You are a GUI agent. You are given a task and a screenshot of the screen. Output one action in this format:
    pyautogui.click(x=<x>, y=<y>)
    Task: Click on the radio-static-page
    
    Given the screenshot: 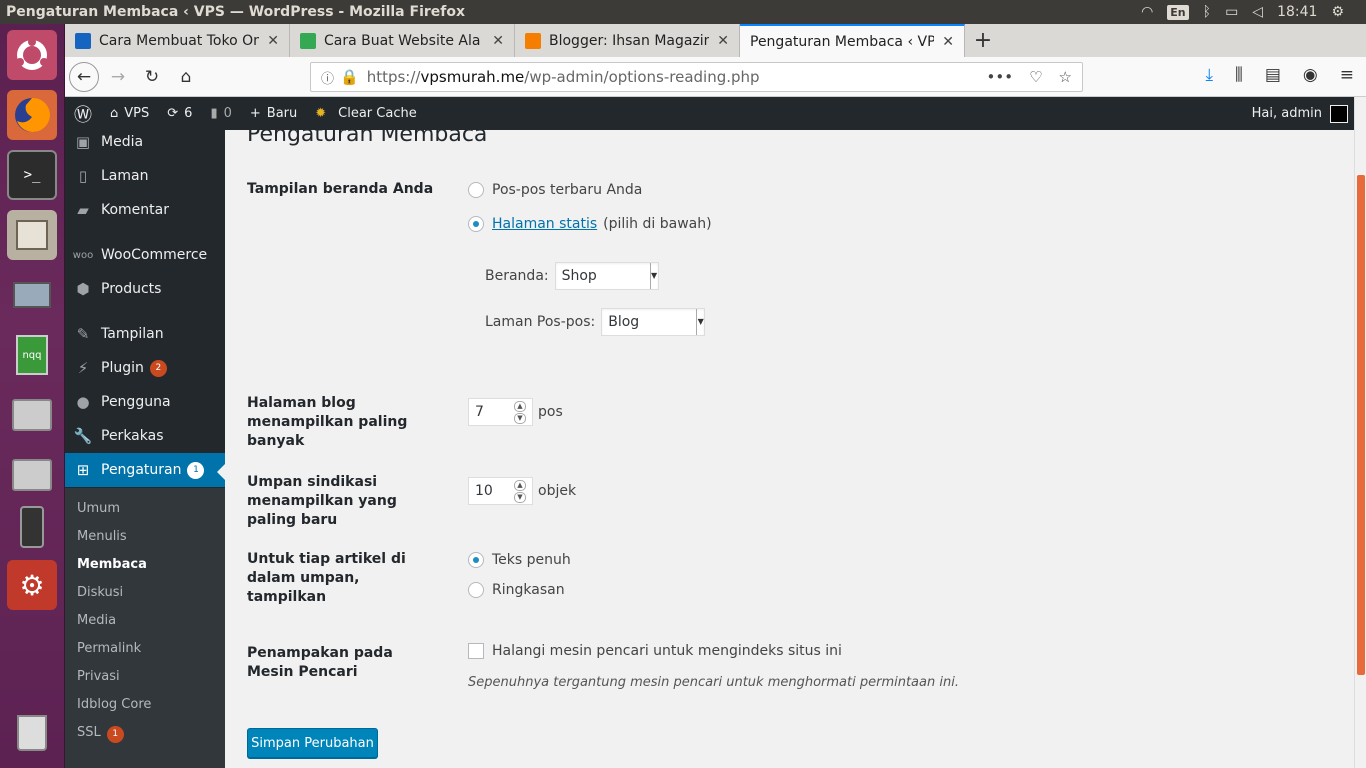 What is the action you would take?
    pyautogui.click(x=476, y=224)
    